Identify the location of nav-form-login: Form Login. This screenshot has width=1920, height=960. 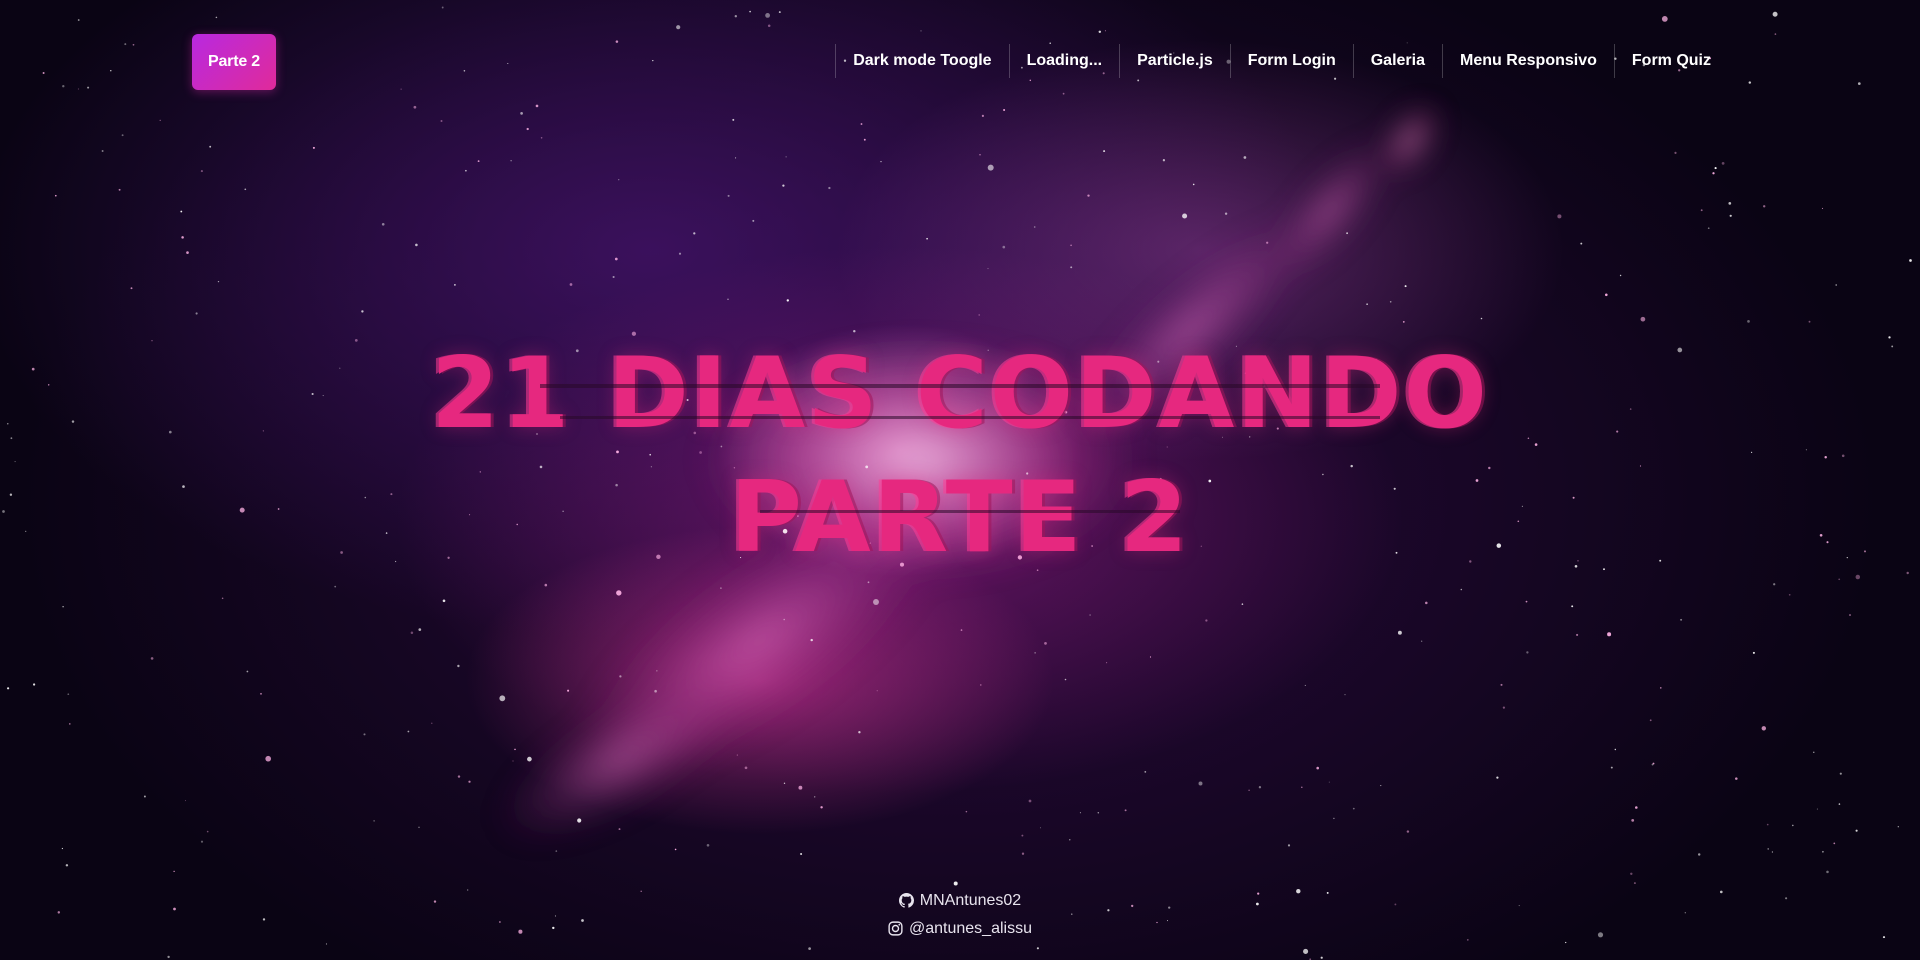
(1291, 61).